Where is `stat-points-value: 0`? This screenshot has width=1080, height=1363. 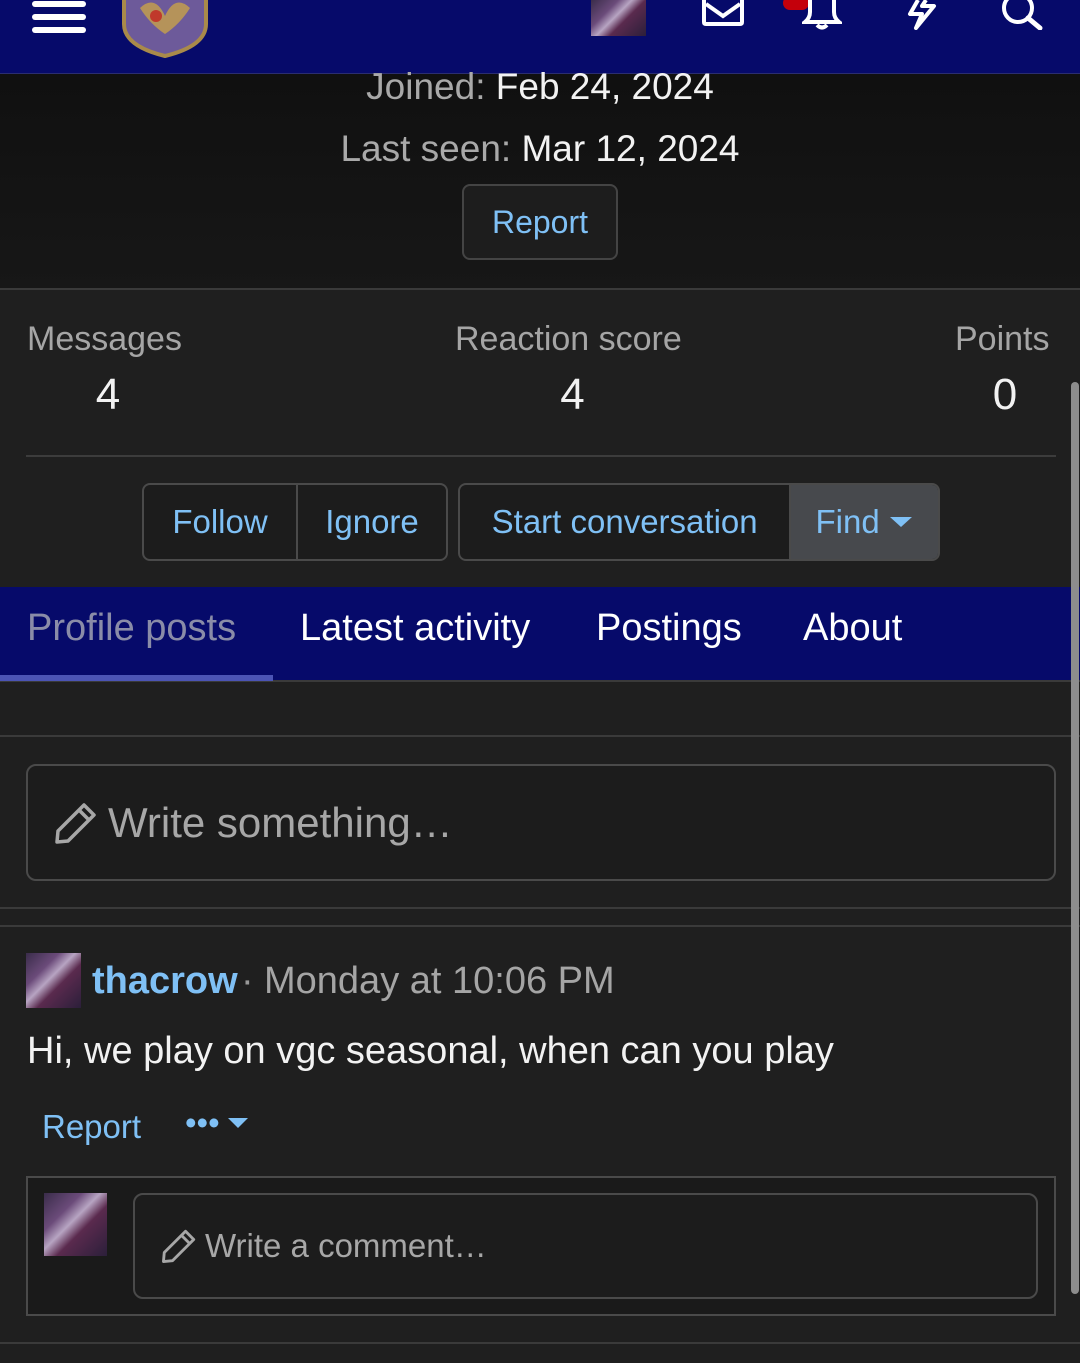 stat-points-value: 0 is located at coordinates (1005, 395).